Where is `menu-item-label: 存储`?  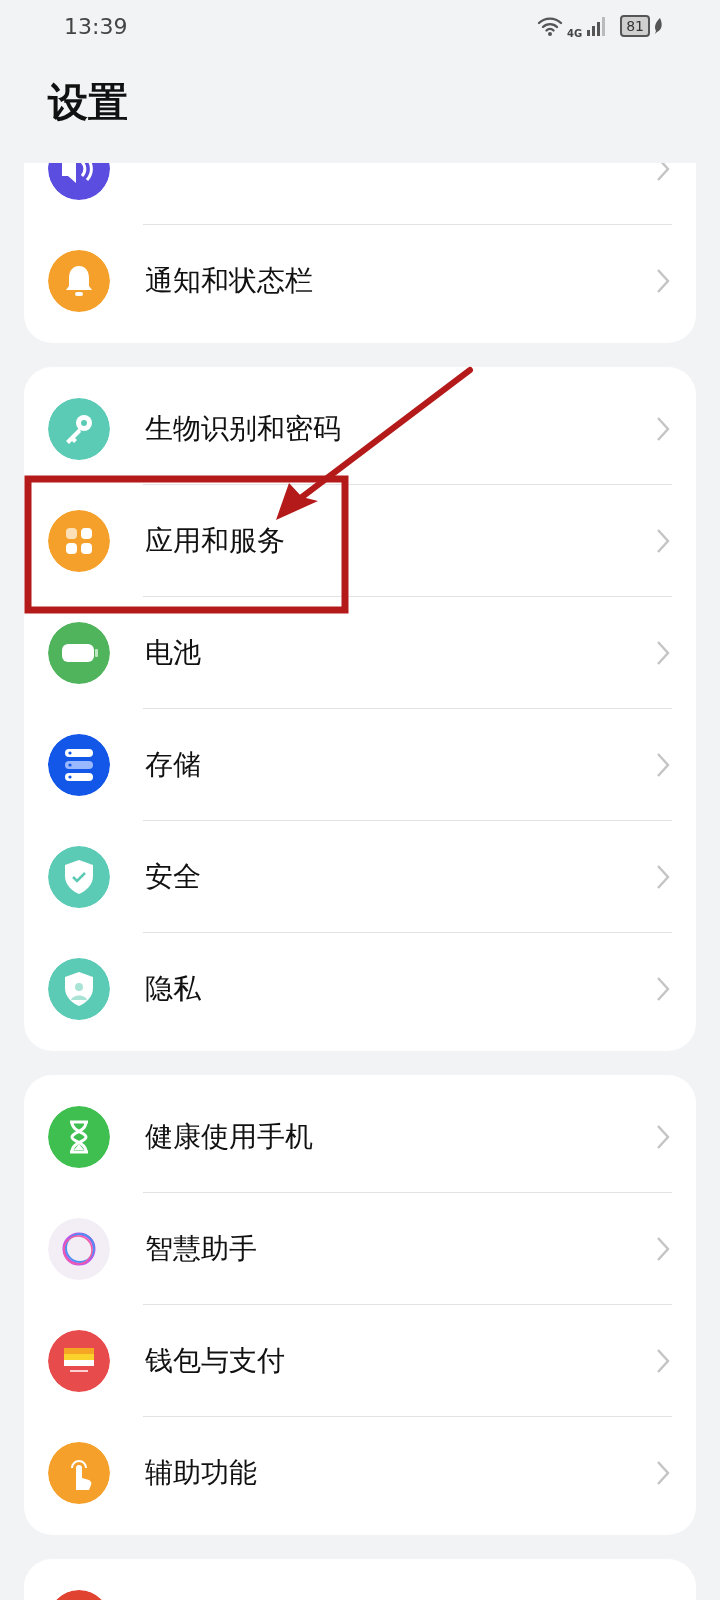 menu-item-label: 存储 is located at coordinates (400, 765).